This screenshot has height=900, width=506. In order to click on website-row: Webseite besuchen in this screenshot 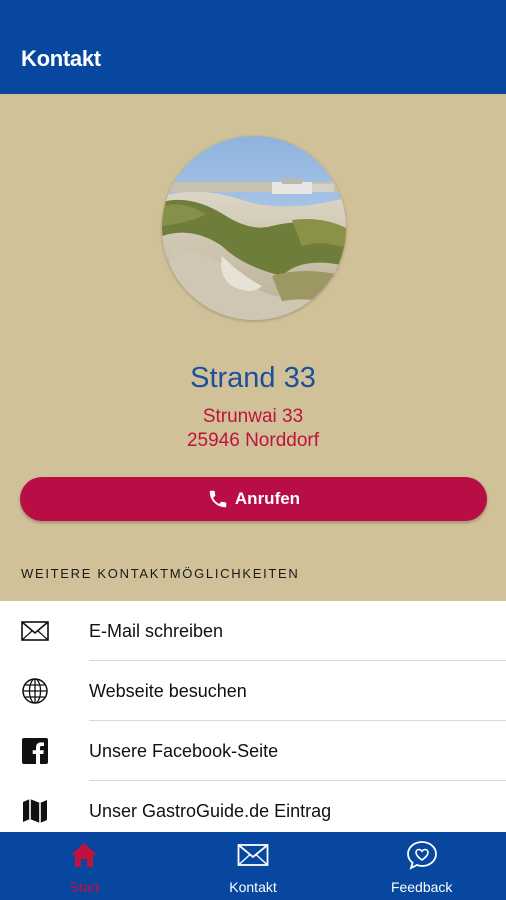, I will do `click(253, 691)`.